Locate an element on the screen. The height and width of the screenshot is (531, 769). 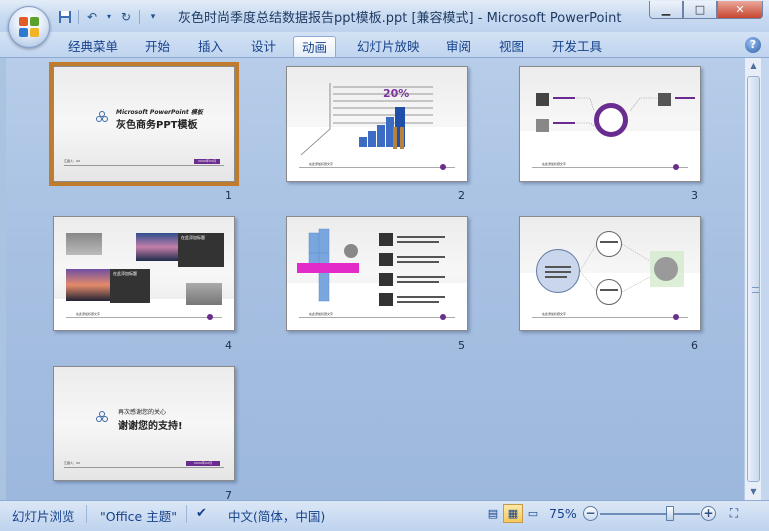
office-button is located at coordinates (29, 27).